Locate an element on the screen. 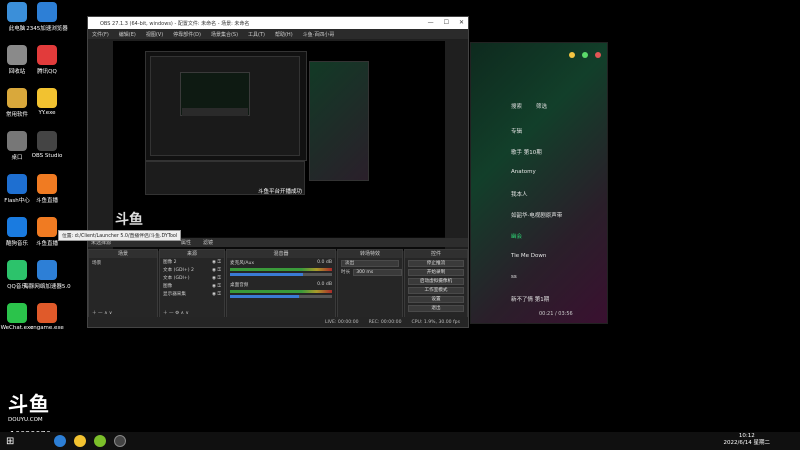 This screenshot has height=450, width=800. control-button: 工作室模式 is located at coordinates (436, 290).